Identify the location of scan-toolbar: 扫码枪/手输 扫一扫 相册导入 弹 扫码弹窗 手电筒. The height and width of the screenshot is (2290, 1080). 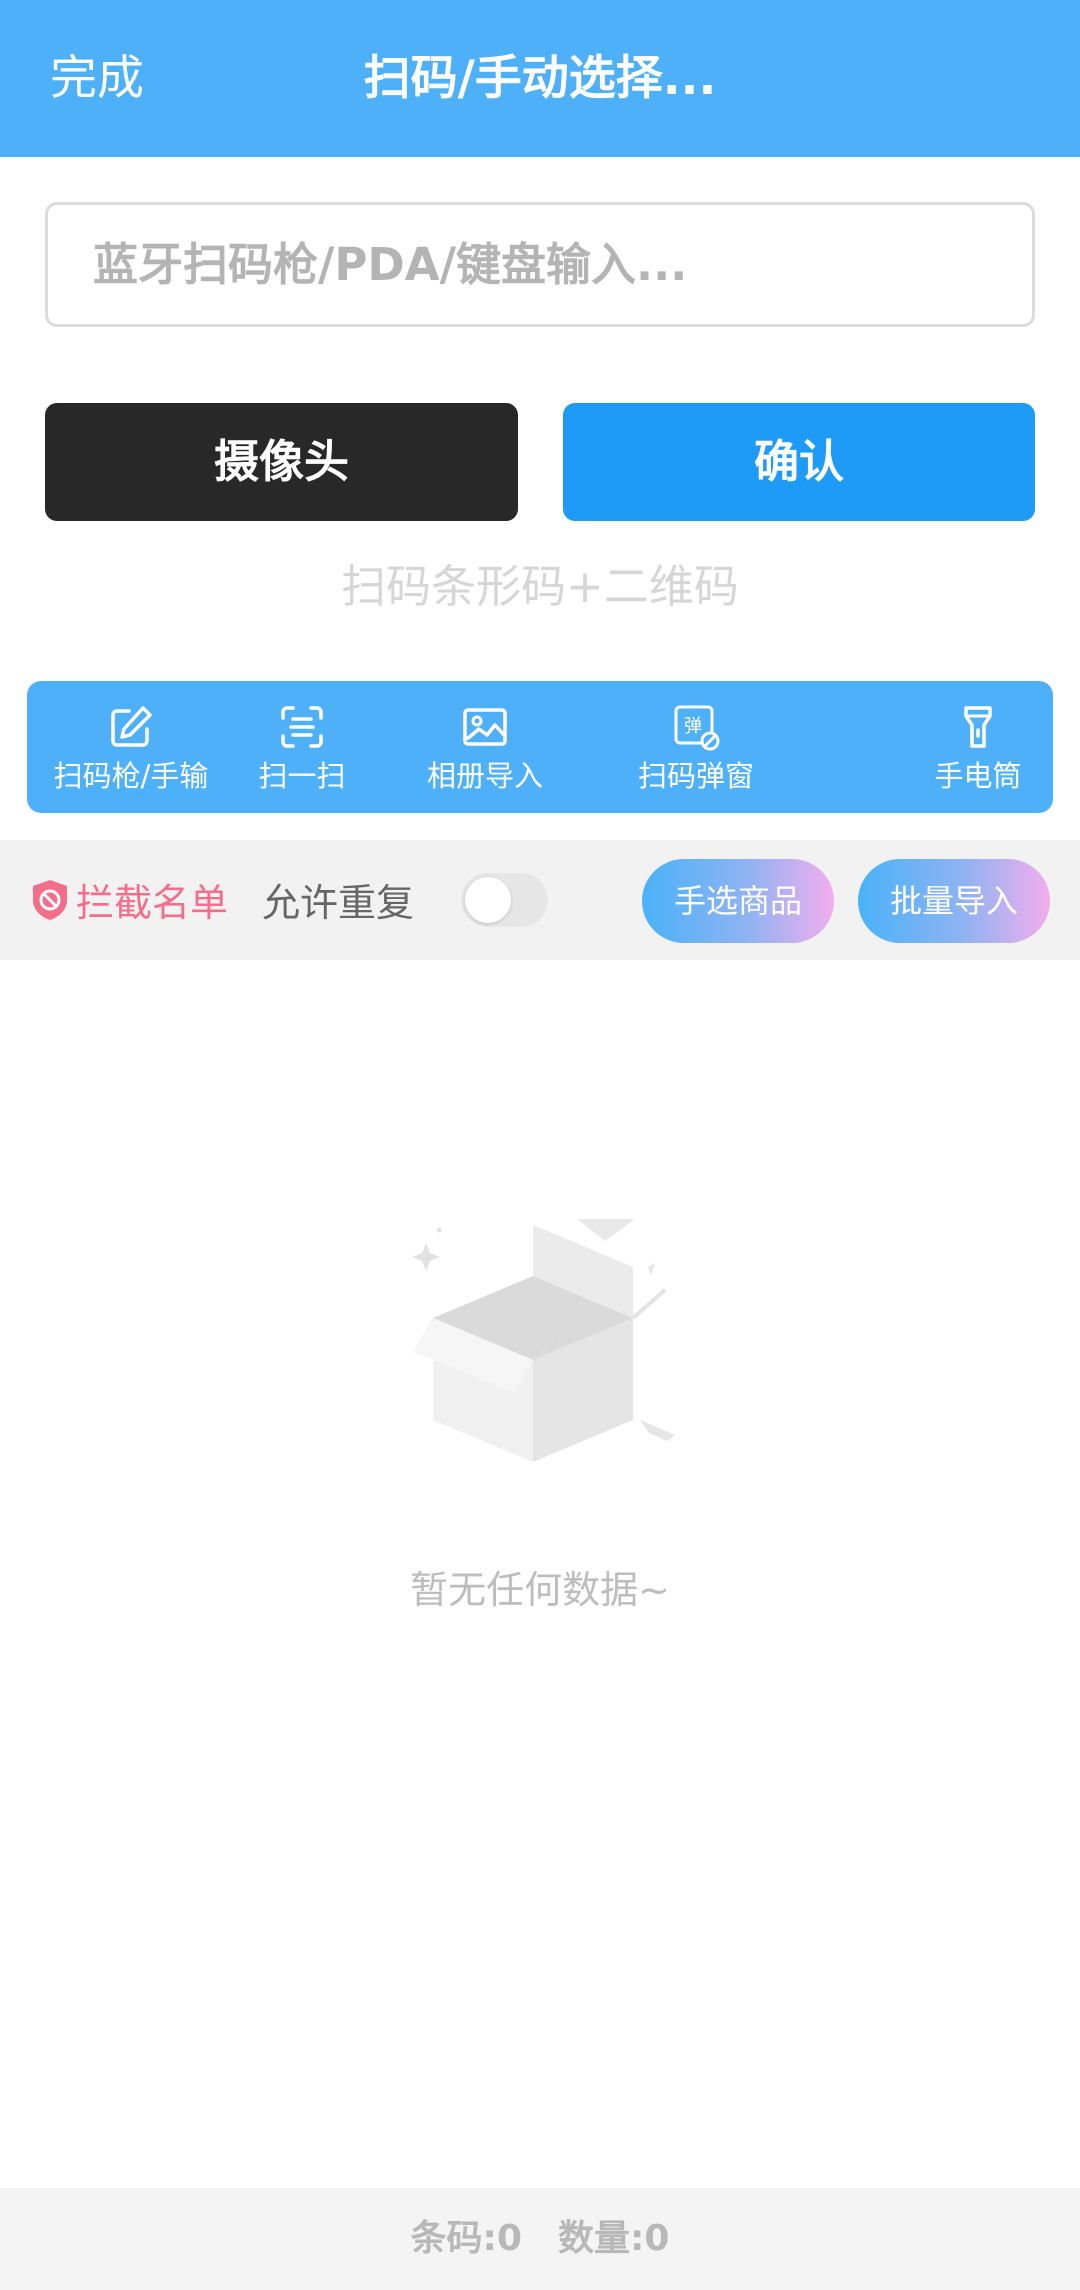
(540, 747).